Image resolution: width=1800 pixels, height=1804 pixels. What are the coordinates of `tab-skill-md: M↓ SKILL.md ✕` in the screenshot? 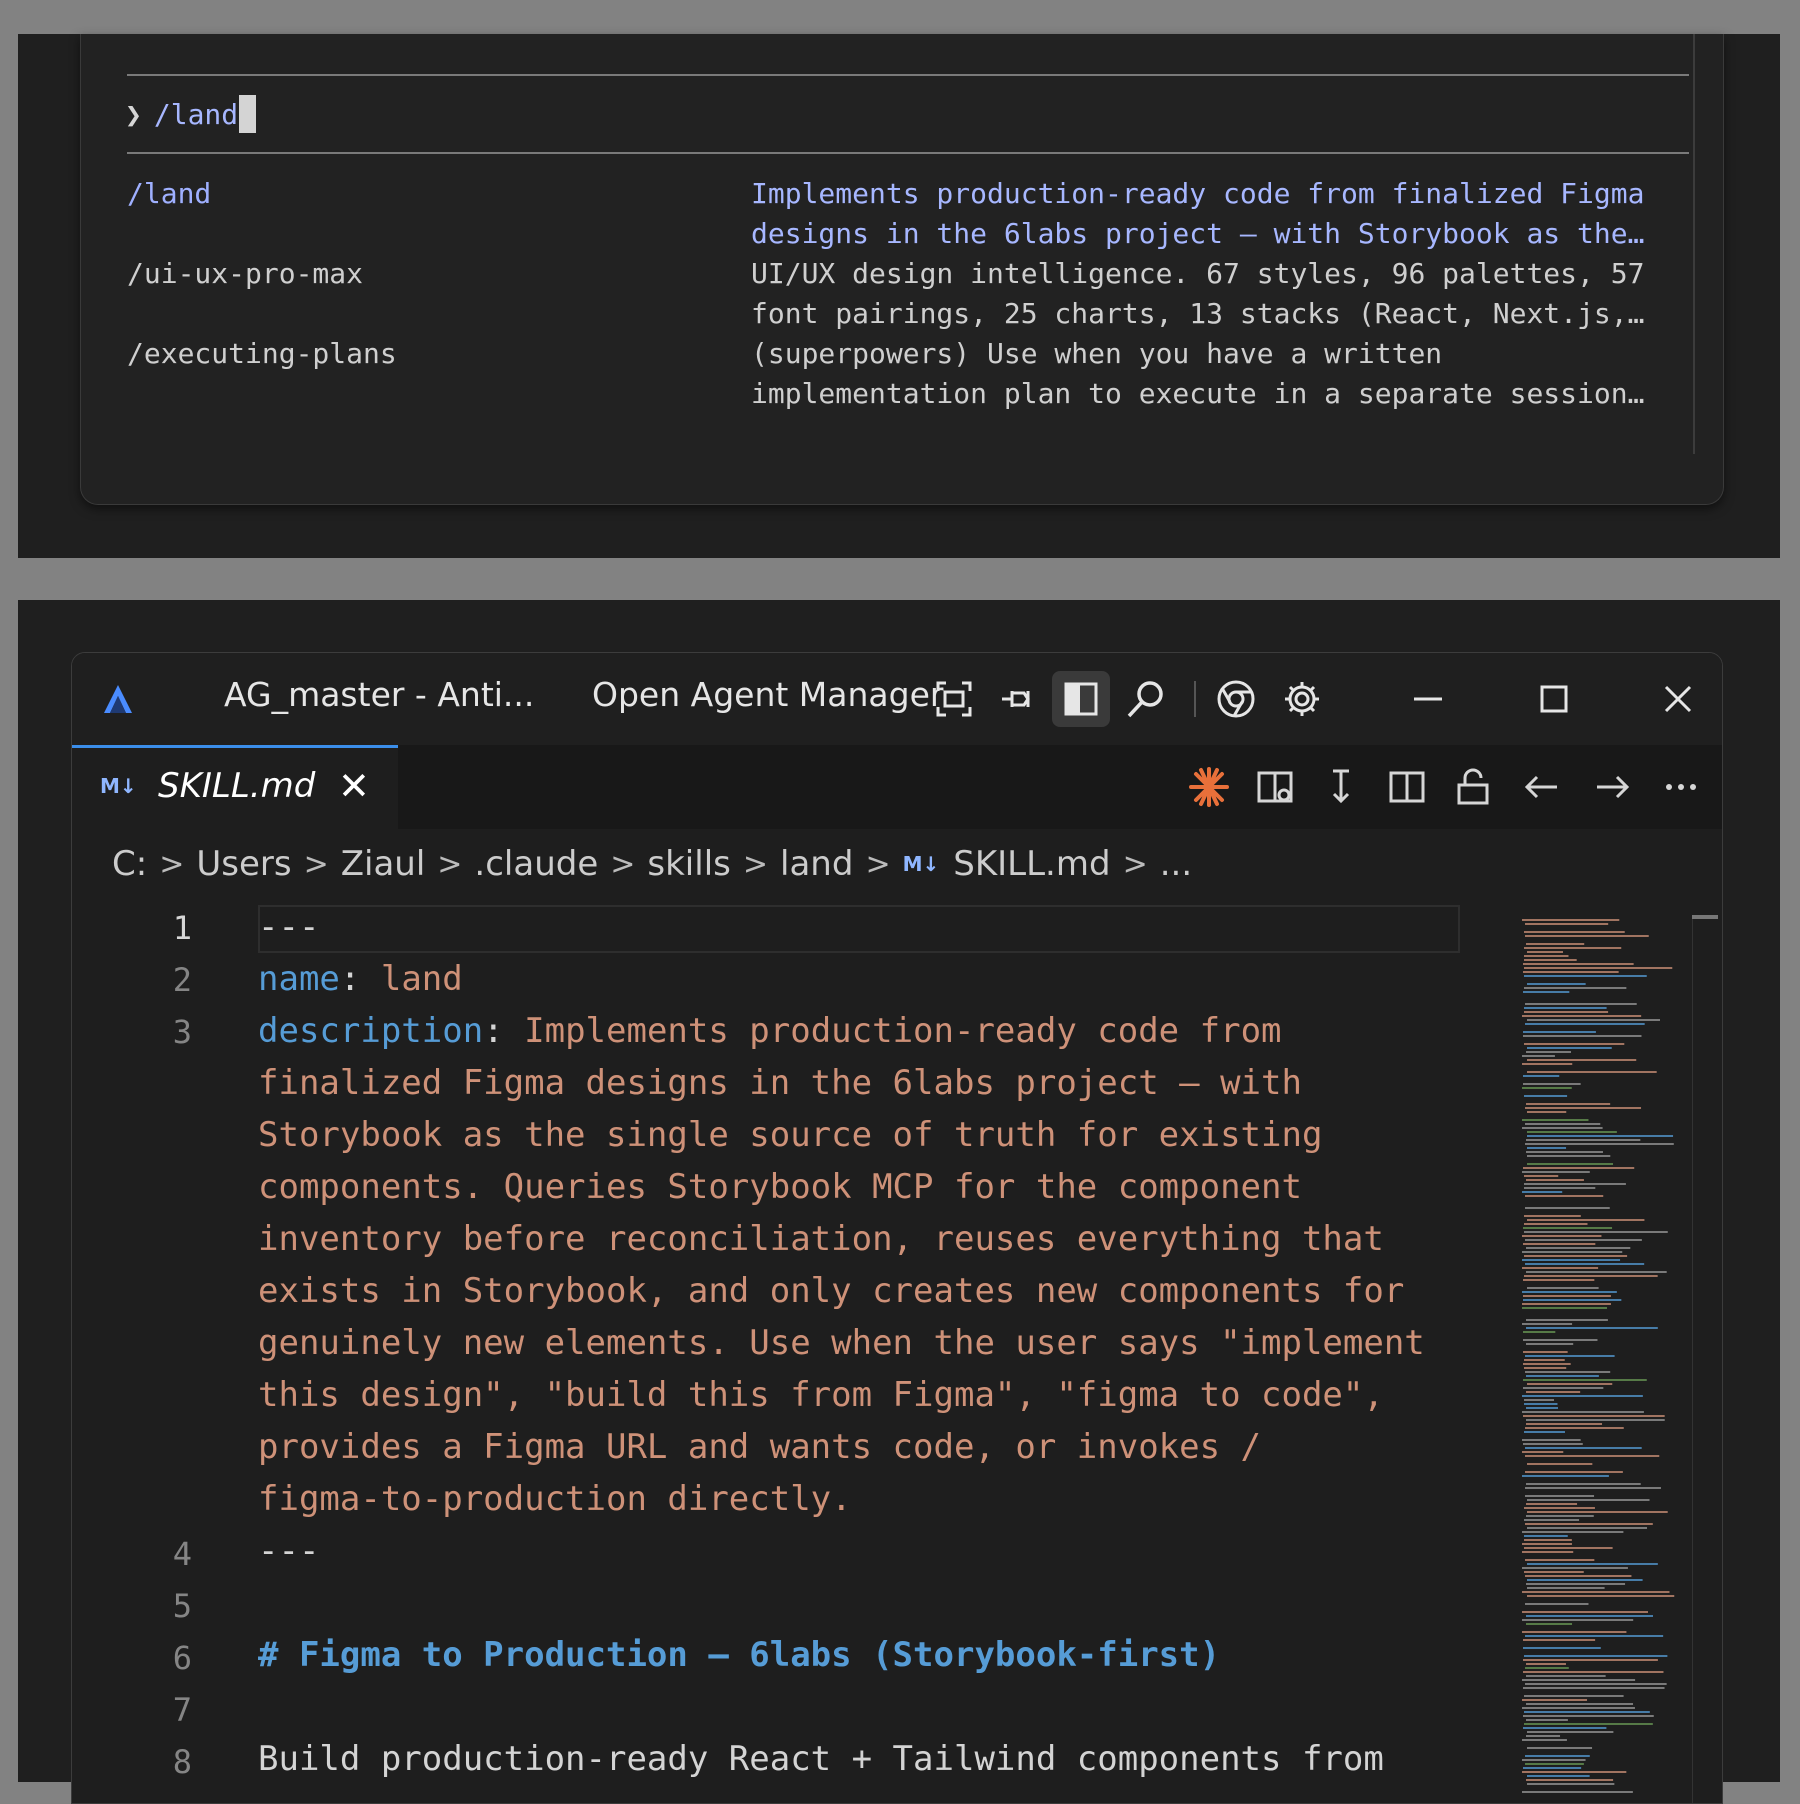 It's located at (235, 787).